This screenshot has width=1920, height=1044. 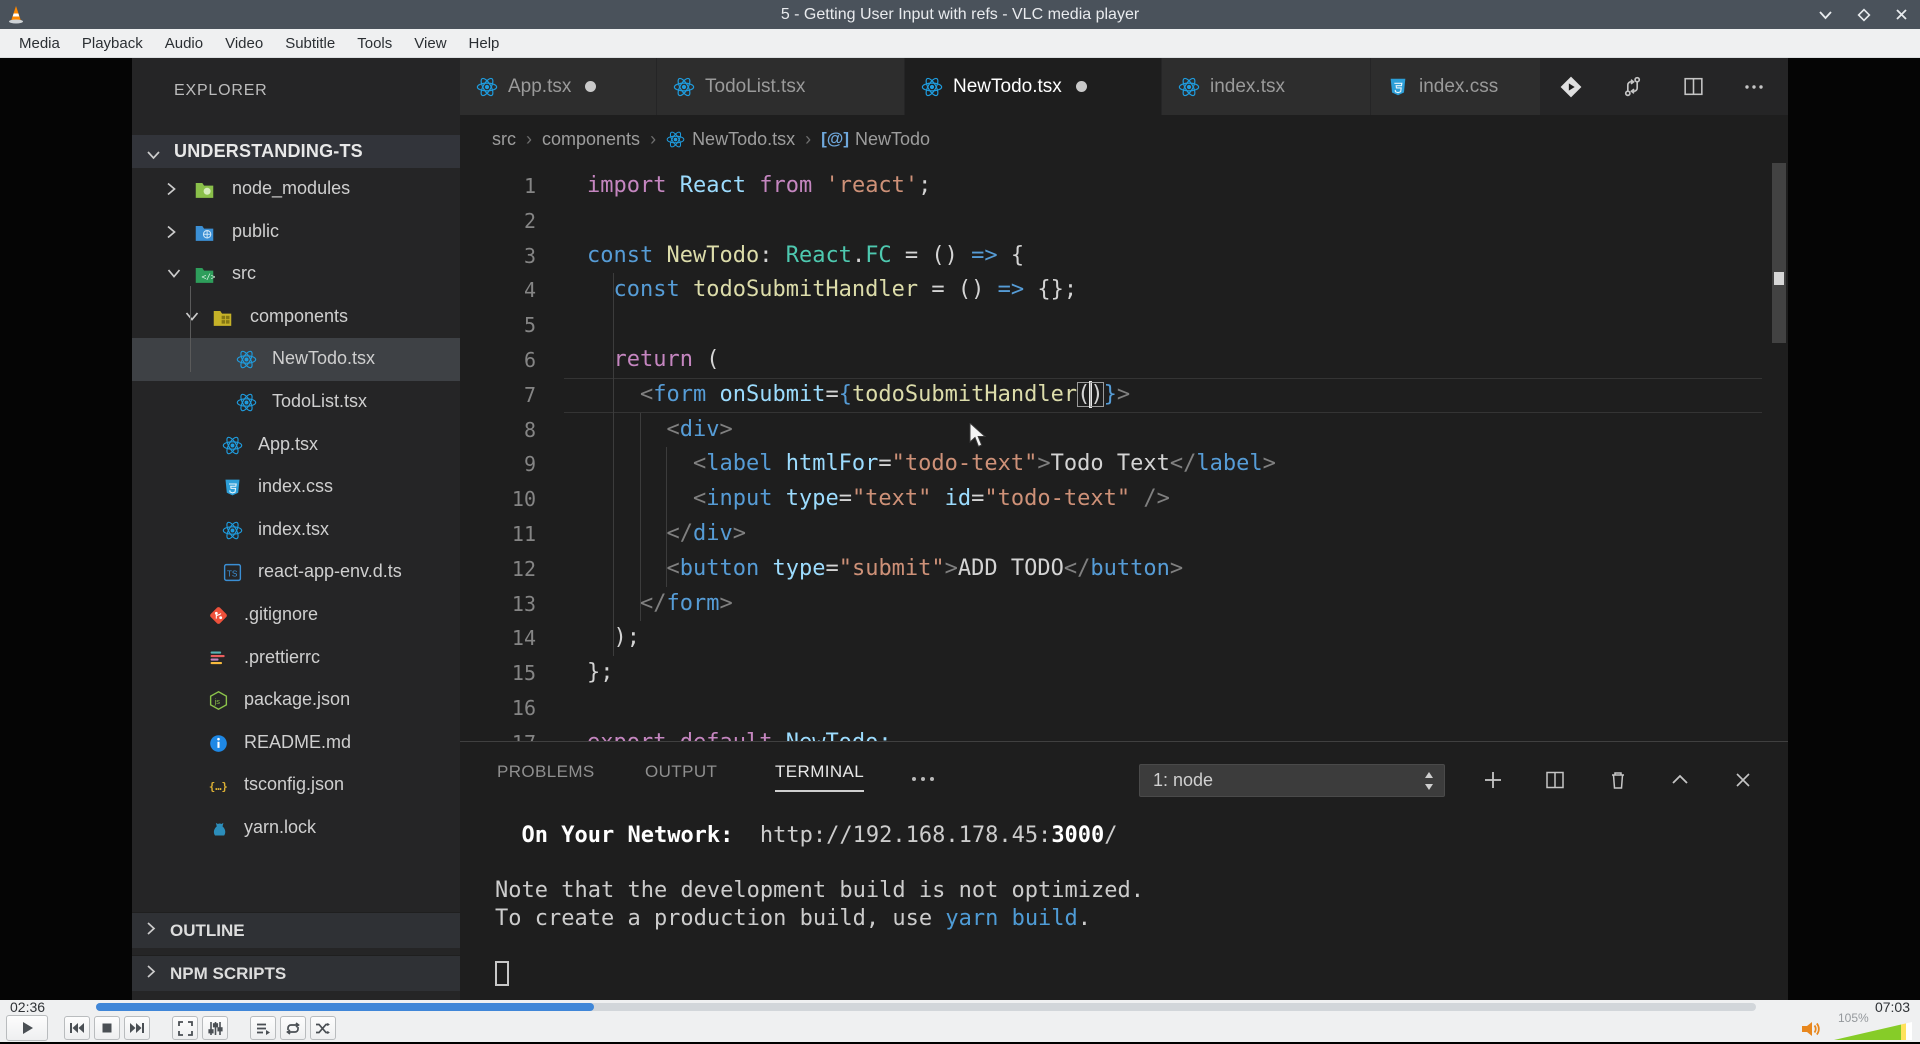 I want to click on terminal-select: 1: node, so click(x=1292, y=780).